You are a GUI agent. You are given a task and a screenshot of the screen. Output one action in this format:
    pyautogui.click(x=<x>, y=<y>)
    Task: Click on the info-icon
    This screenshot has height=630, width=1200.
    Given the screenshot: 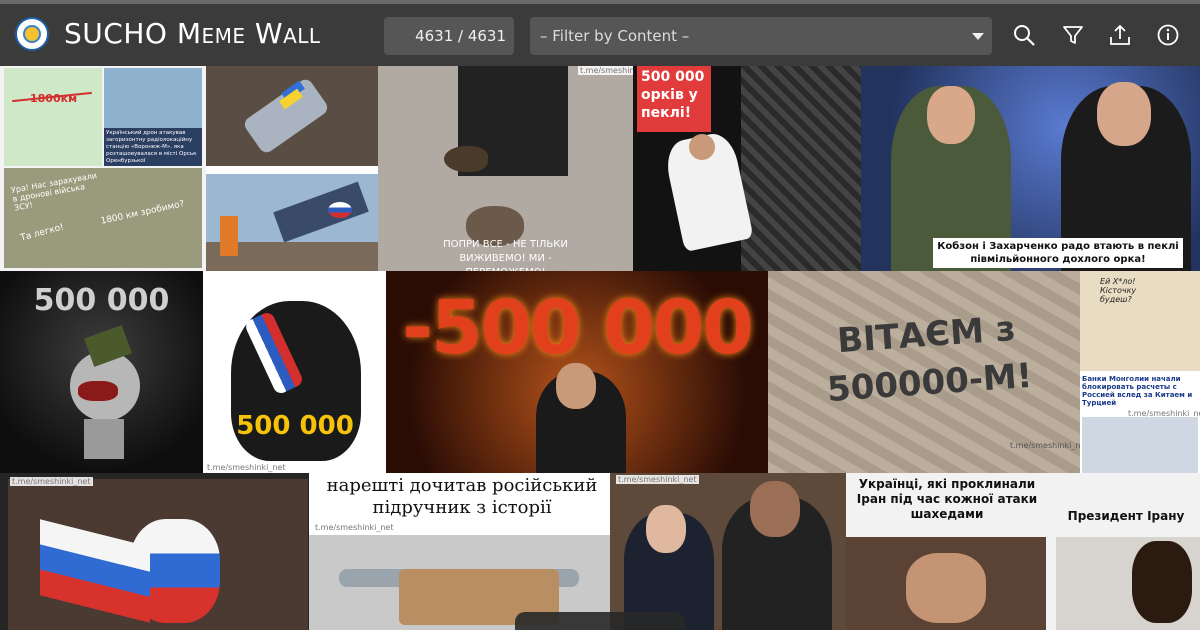 What is the action you would take?
    pyautogui.click(x=1168, y=35)
    